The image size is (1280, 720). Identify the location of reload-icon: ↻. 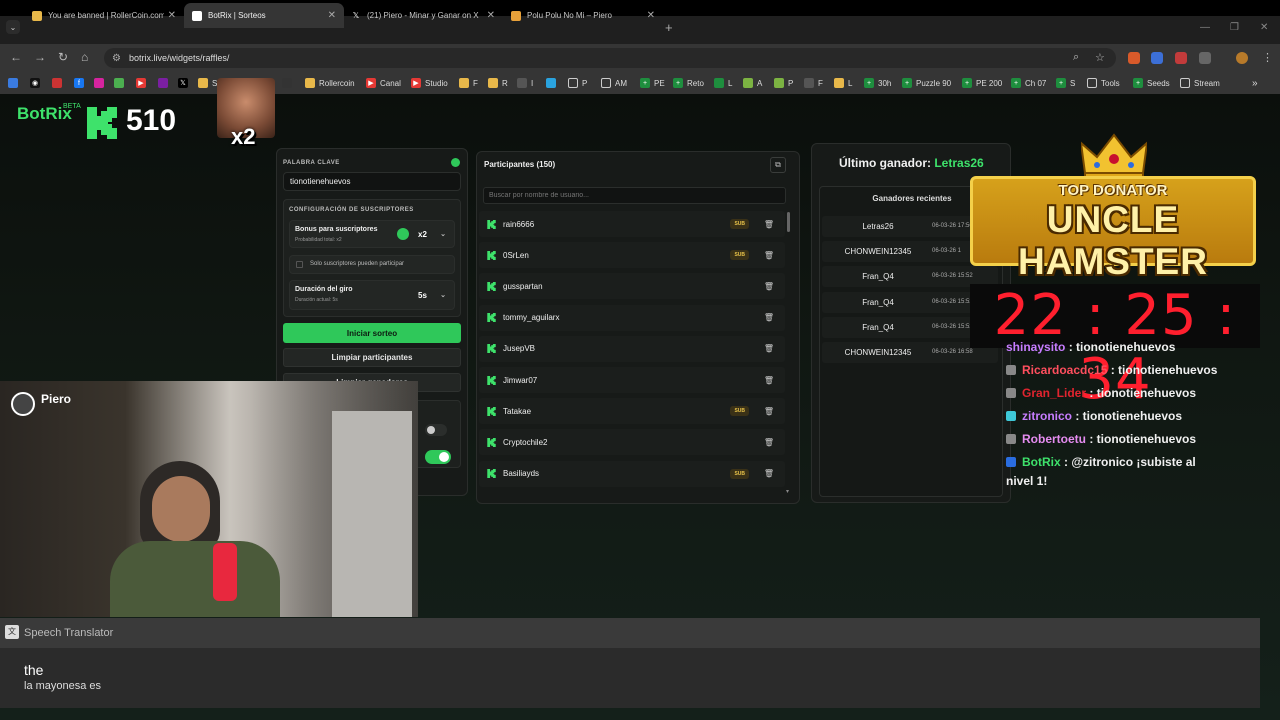
(63, 57).